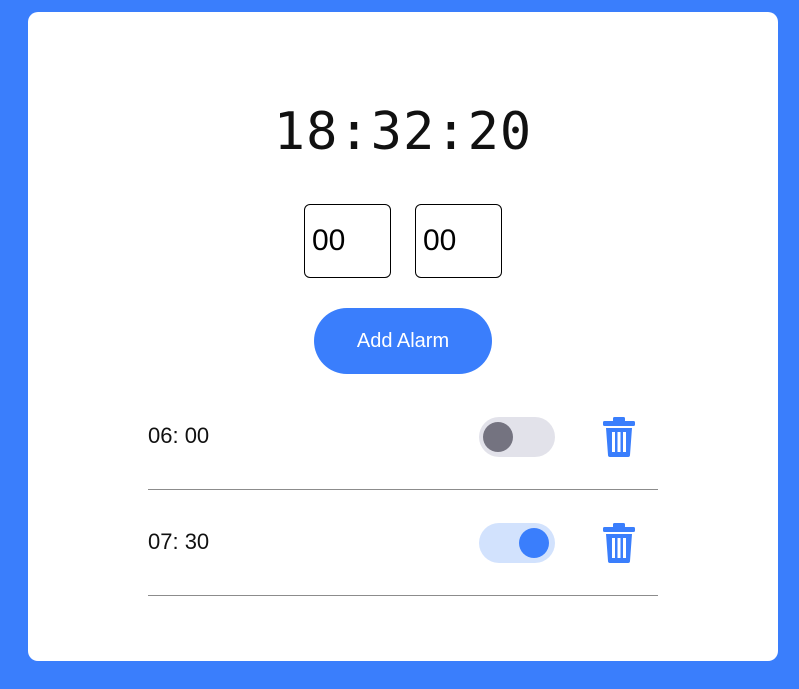  Describe the element at coordinates (403, 132) in the screenshot. I see `current-time: 18:32:20` at that location.